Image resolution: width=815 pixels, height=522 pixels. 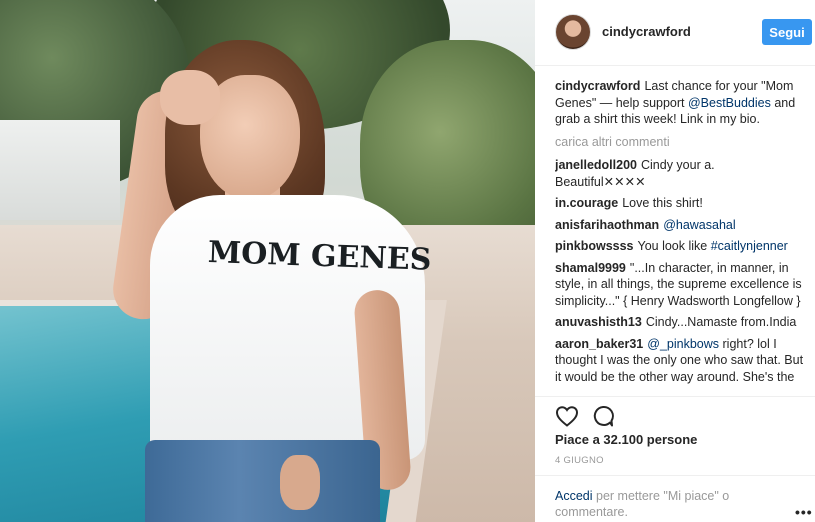 I want to click on post-header: cindycrawford Segui, so click(x=675, y=33).